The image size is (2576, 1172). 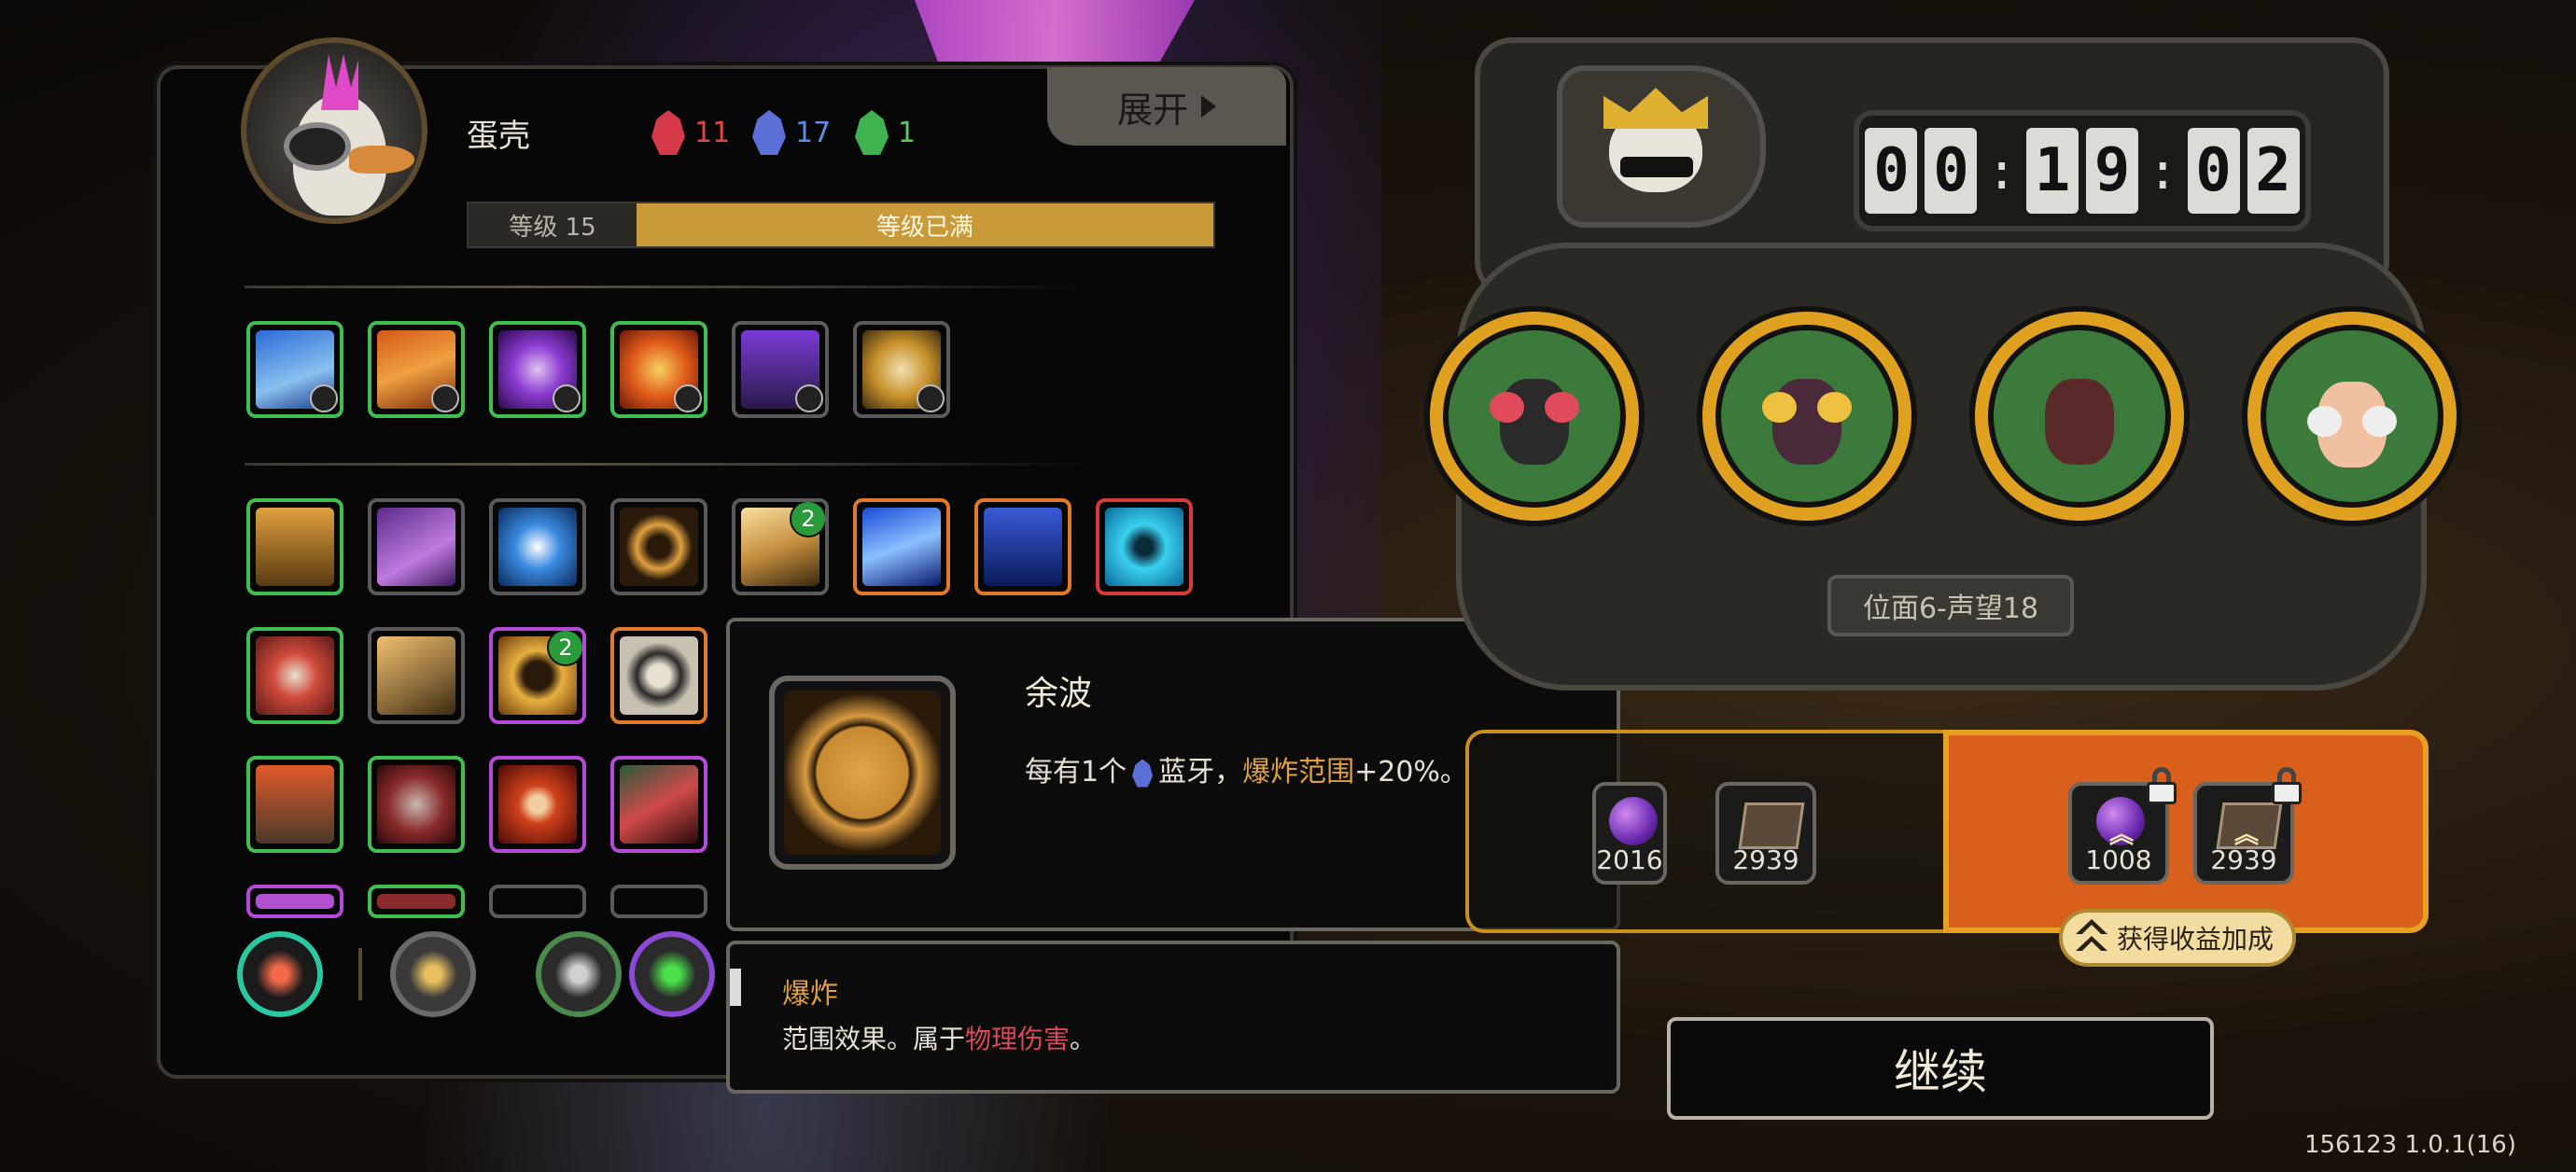 I want to click on purple-orb-icon, so click(x=1633, y=821).